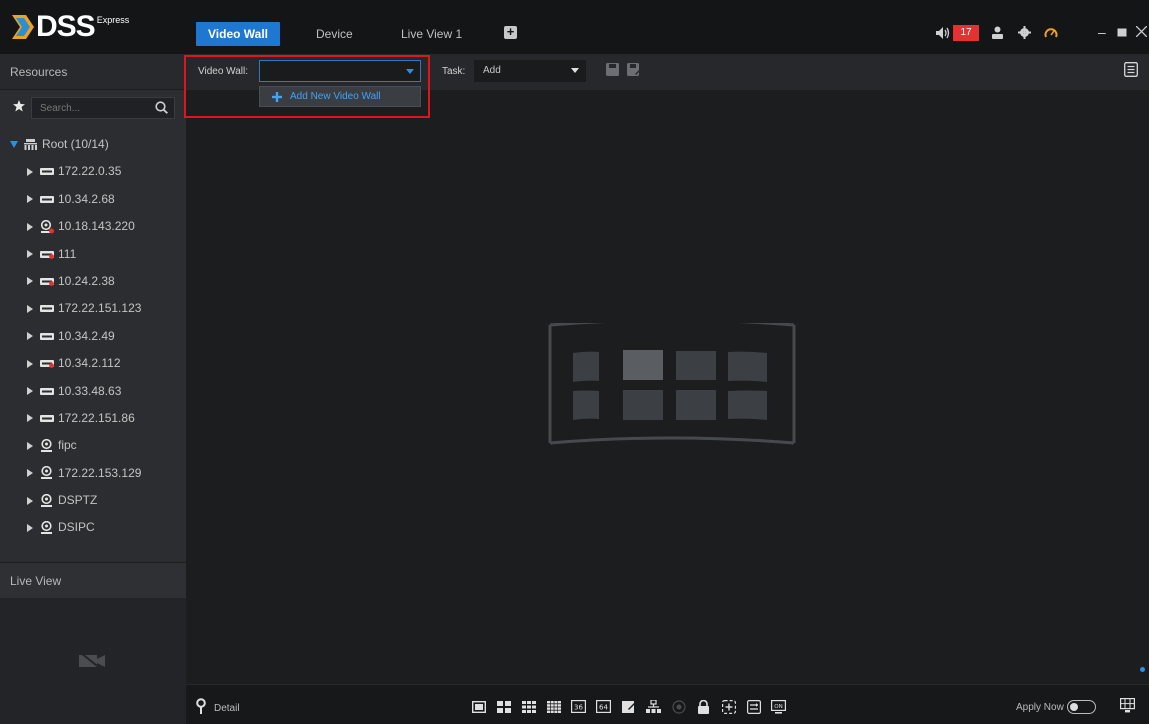 The image size is (1149, 724). What do you see at coordinates (653, 706) in the screenshot?
I see `network-tree-icon` at bounding box center [653, 706].